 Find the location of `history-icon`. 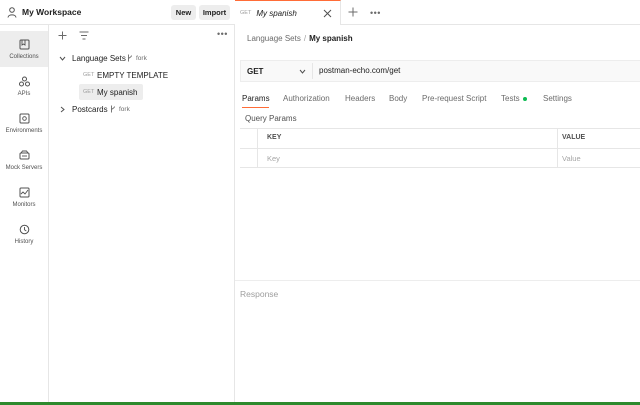

history-icon is located at coordinates (24, 229).